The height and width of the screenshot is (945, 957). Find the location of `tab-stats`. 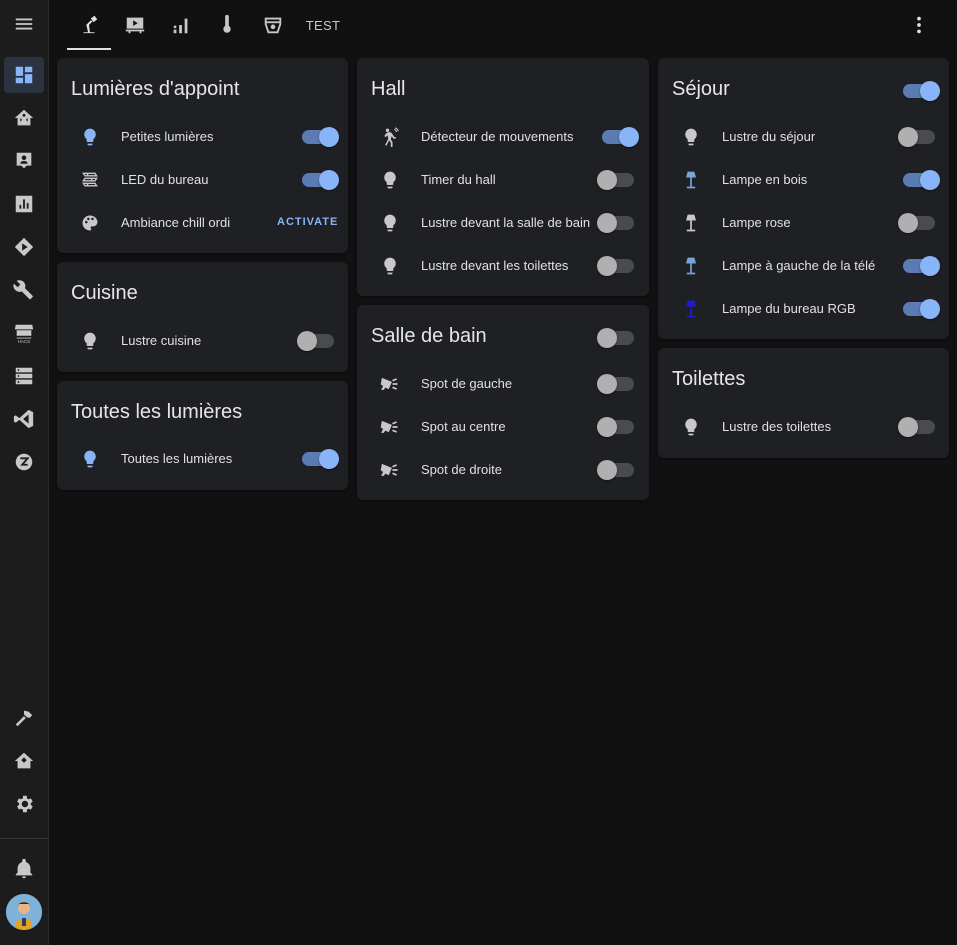

tab-stats is located at coordinates (181, 25).